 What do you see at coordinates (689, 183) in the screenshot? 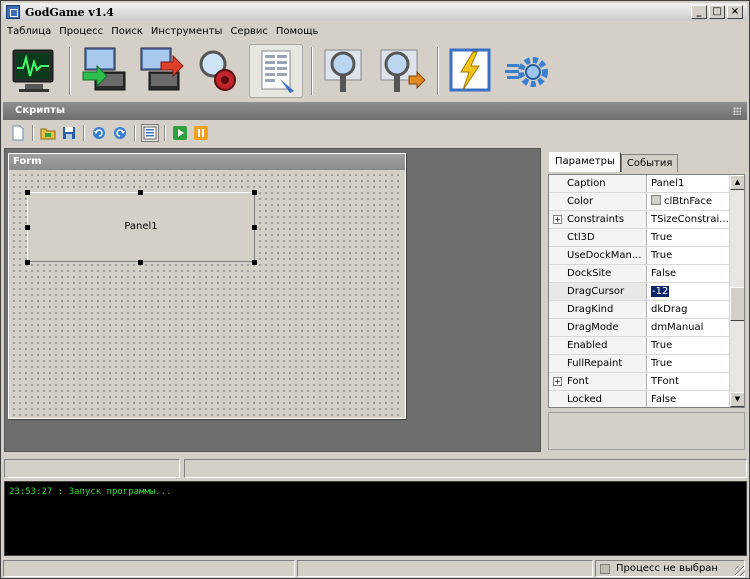
I see `property-value: Panel1` at bounding box center [689, 183].